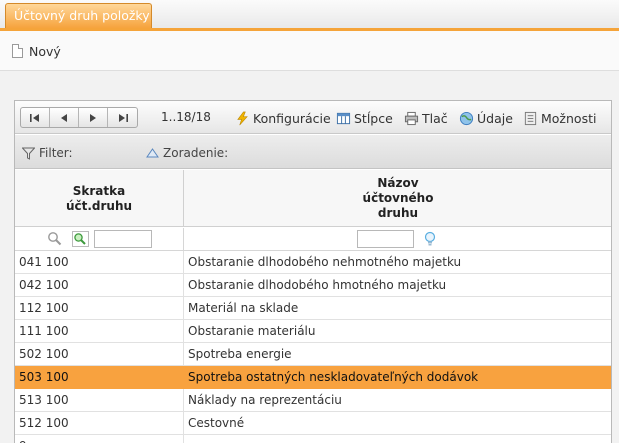 The width and height of the screenshot is (619, 443). Describe the element at coordinates (398, 439) in the screenshot. I see `cell-name` at that location.